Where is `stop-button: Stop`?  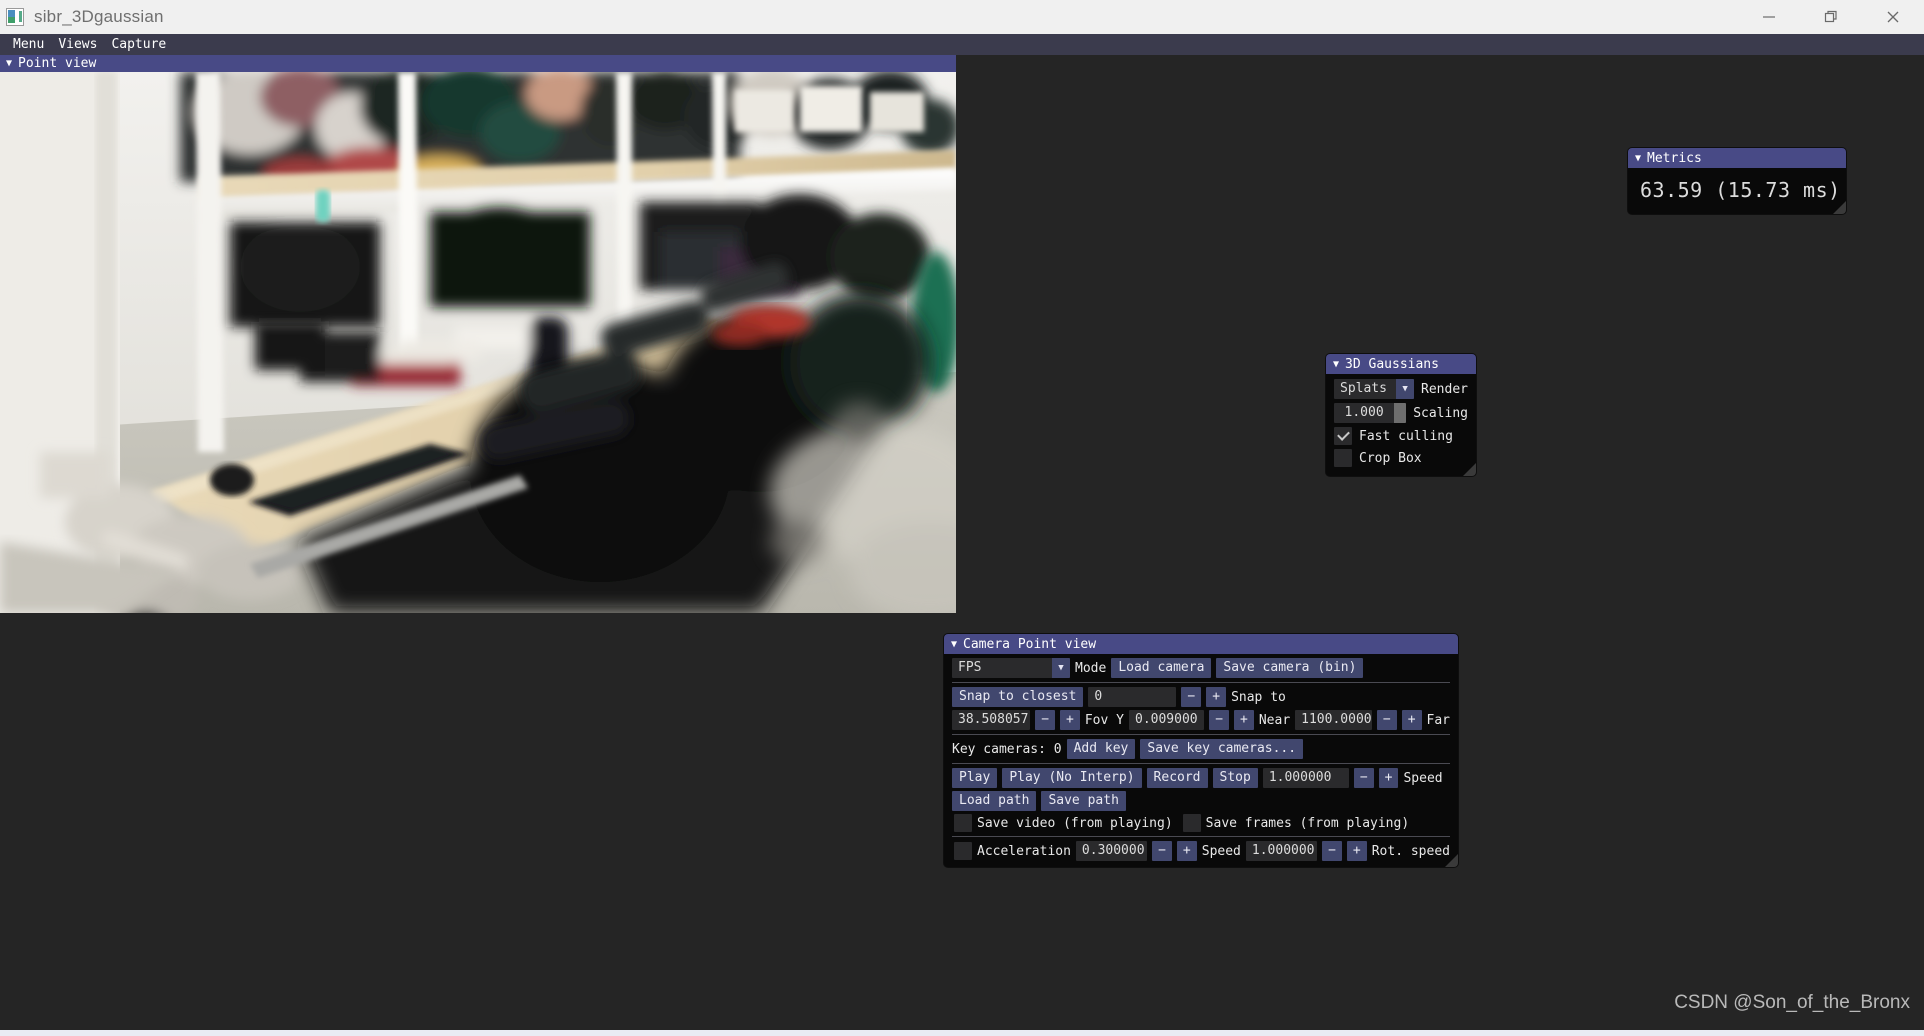
stop-button: Stop is located at coordinates (1235, 778).